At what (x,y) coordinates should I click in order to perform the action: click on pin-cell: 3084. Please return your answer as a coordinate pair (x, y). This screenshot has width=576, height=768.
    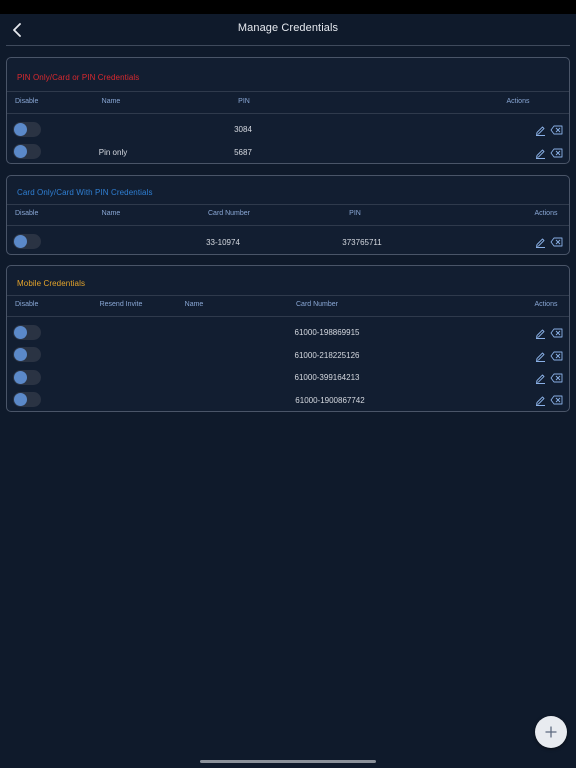
    Looking at the image, I should click on (243, 129).